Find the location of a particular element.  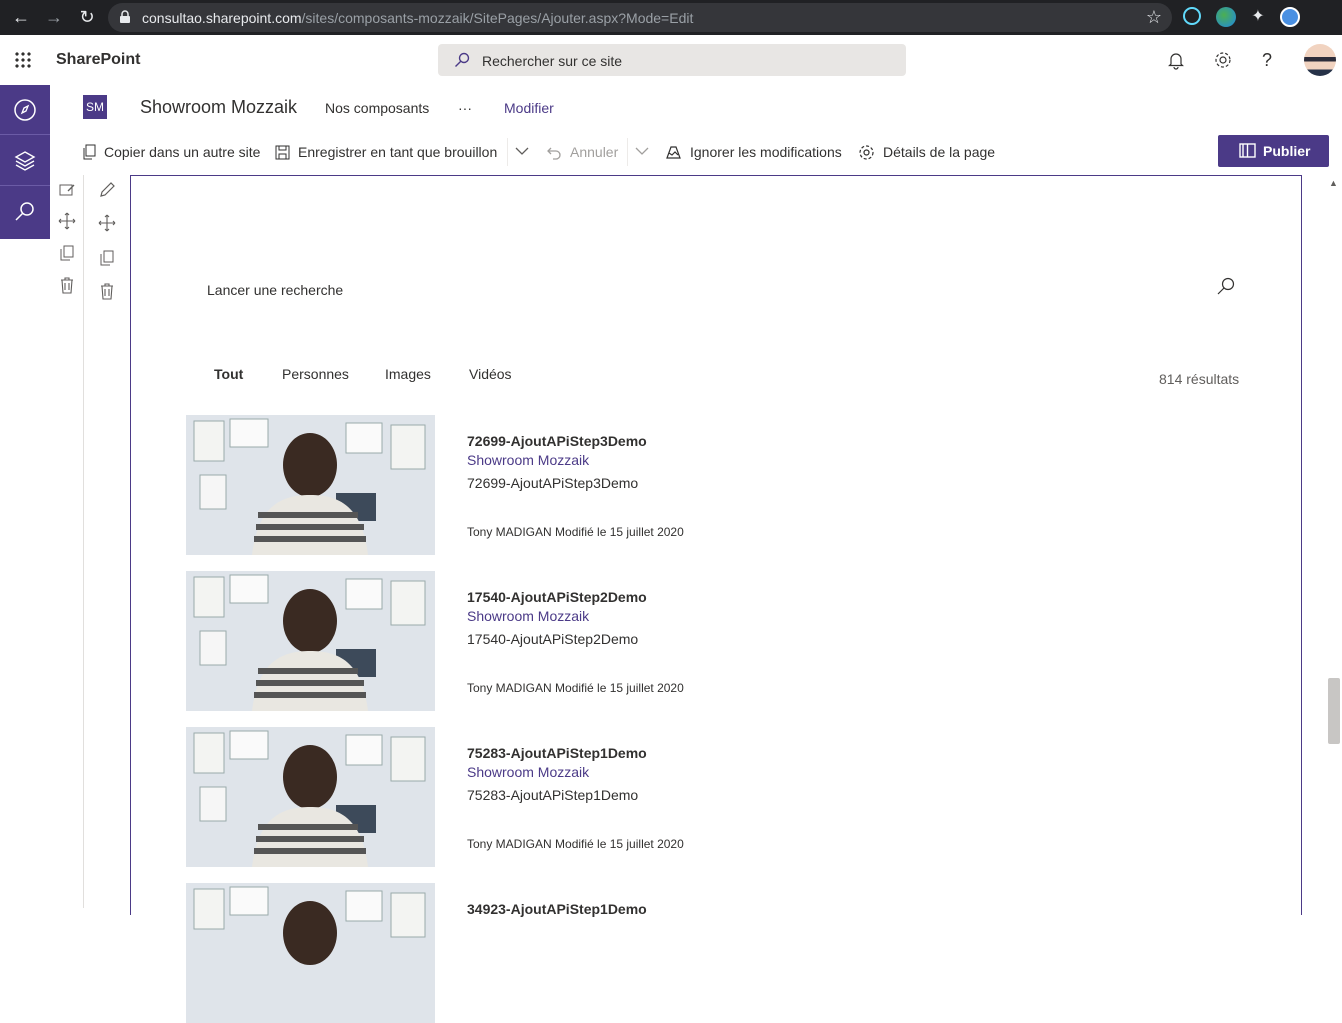

tab-people: Personnes is located at coordinates (315, 374).